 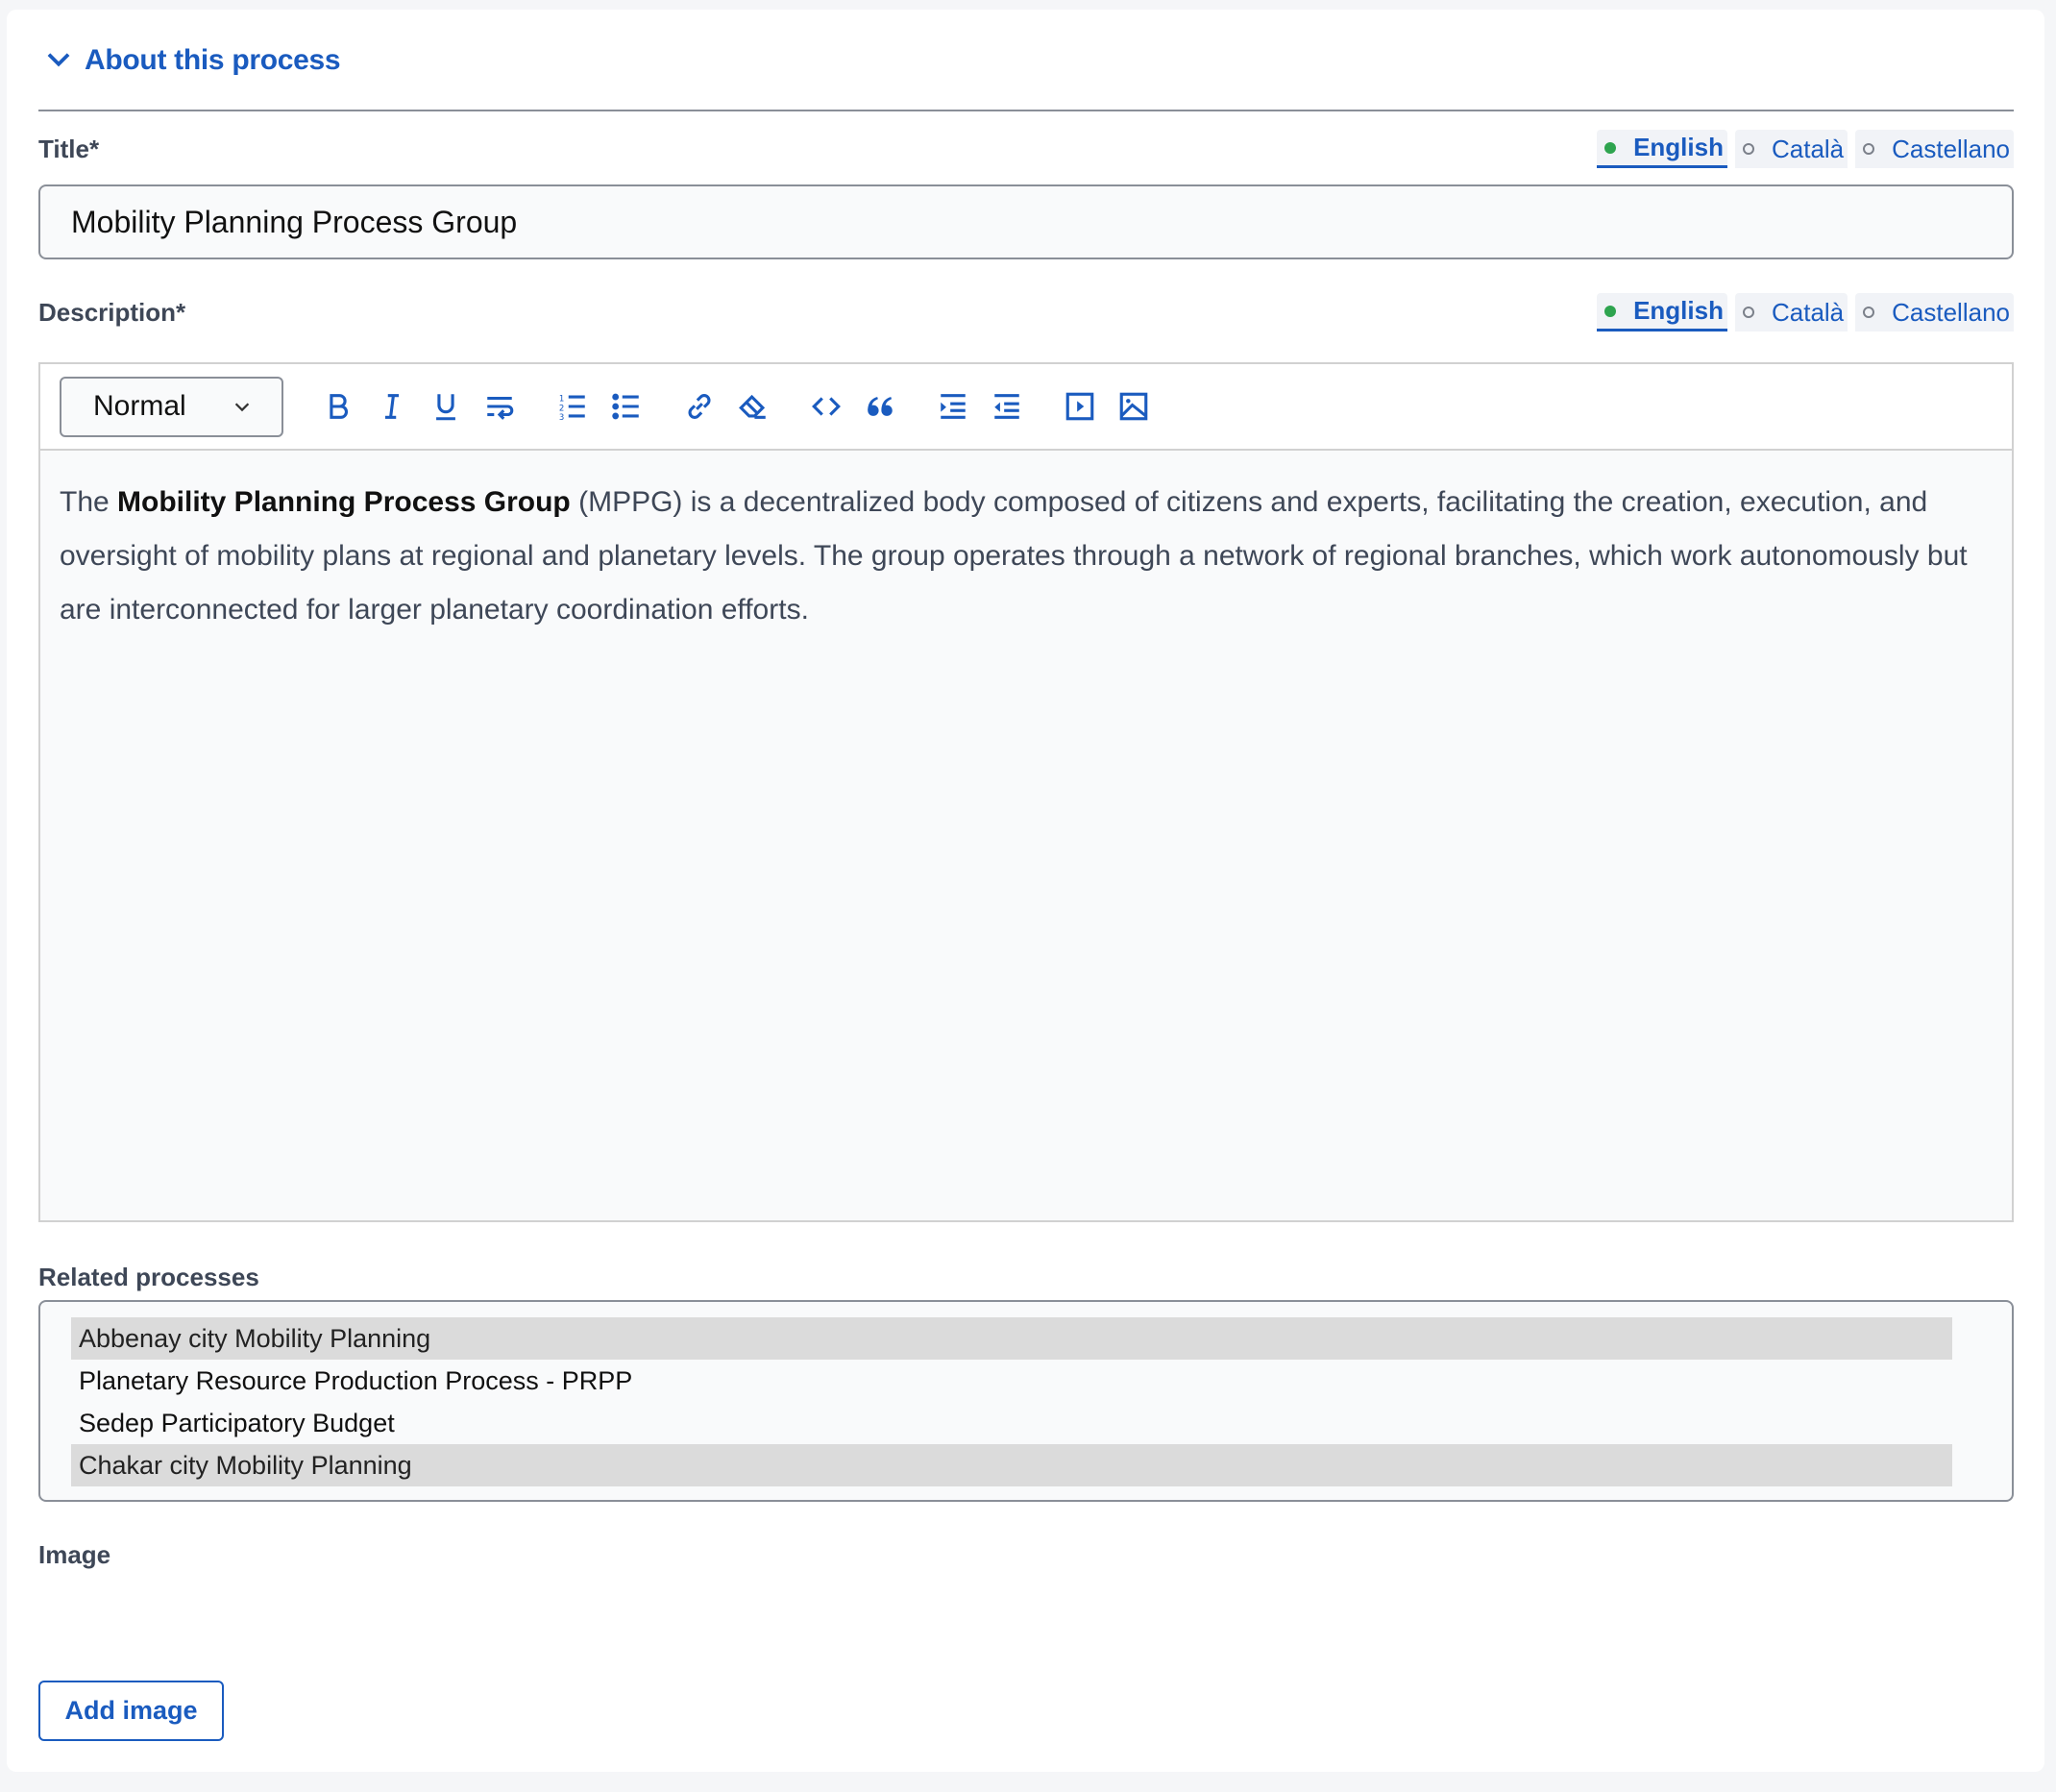 I want to click on outdent-icon, so click(x=1007, y=407).